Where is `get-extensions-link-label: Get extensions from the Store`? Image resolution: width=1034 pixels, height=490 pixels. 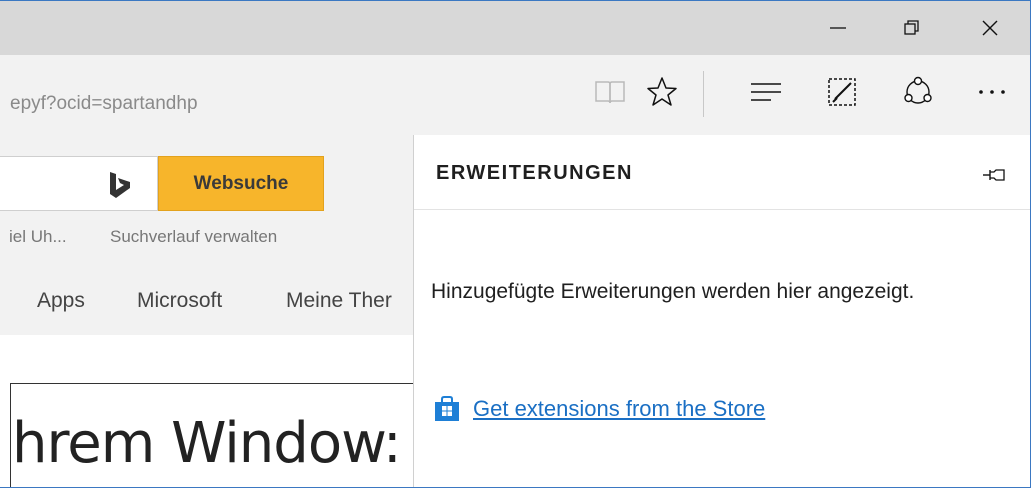
get-extensions-link-label: Get extensions from the Store is located at coordinates (619, 409).